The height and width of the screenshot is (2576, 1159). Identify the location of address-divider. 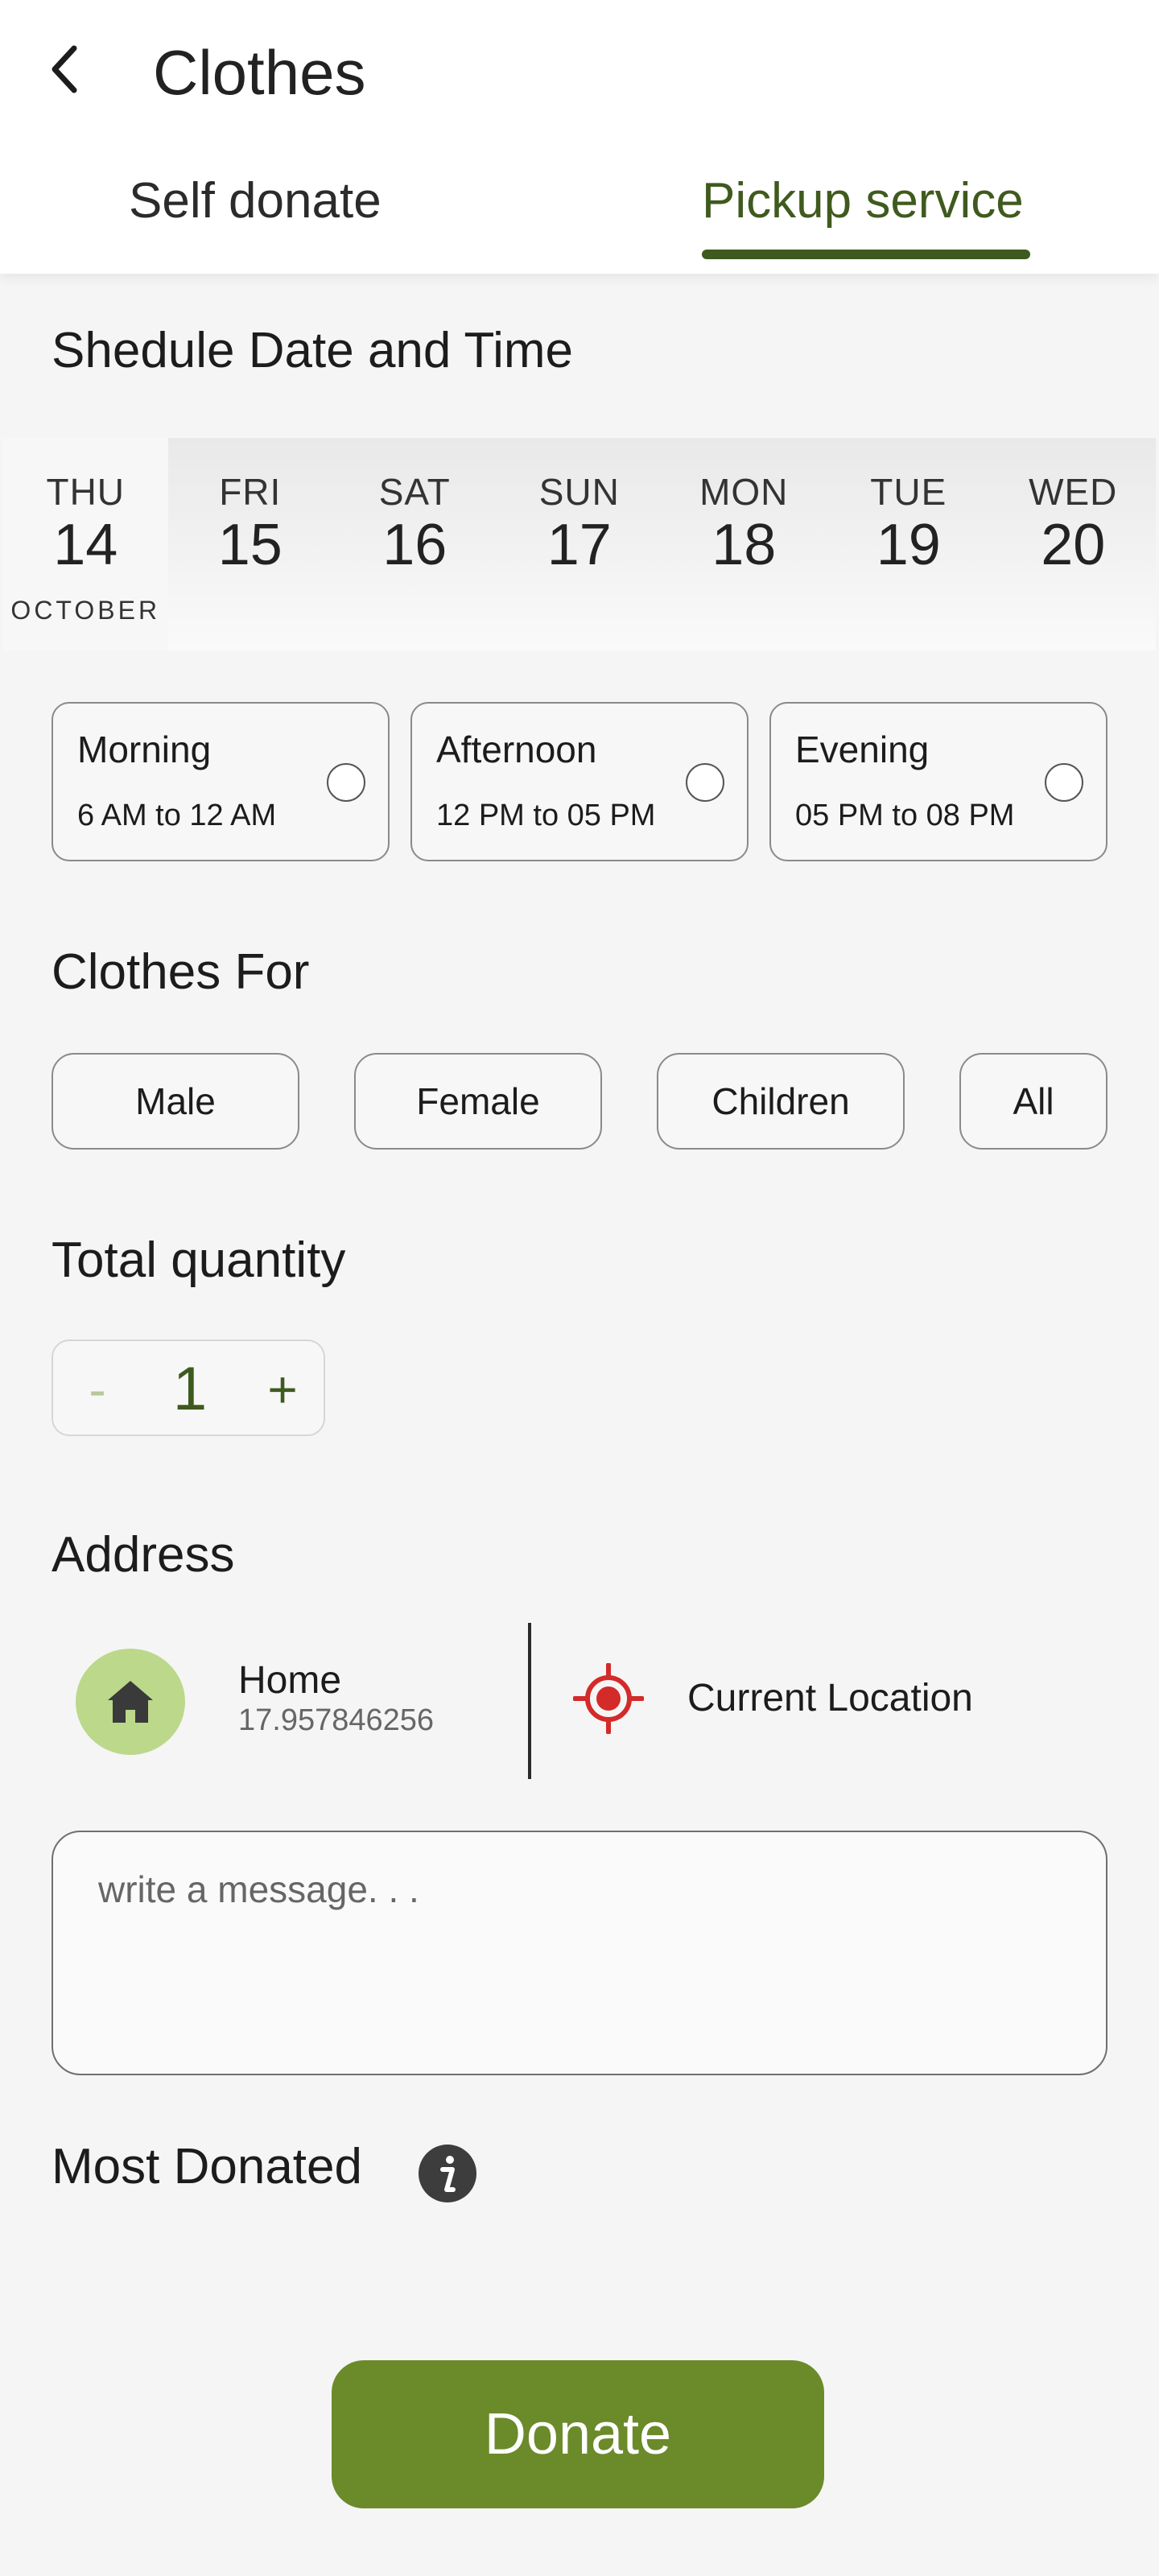
(529, 1701).